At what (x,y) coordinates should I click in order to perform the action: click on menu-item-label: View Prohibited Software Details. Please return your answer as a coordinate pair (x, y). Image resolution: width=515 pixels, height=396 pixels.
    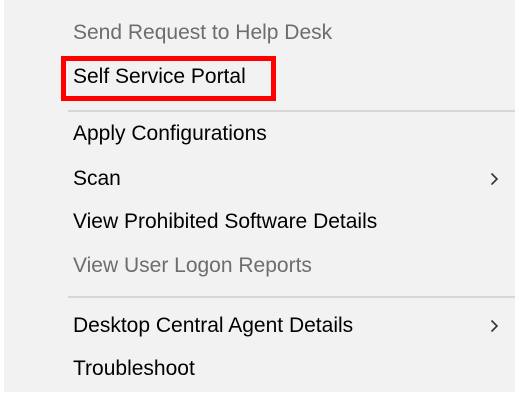
    Looking at the image, I should click on (225, 221).